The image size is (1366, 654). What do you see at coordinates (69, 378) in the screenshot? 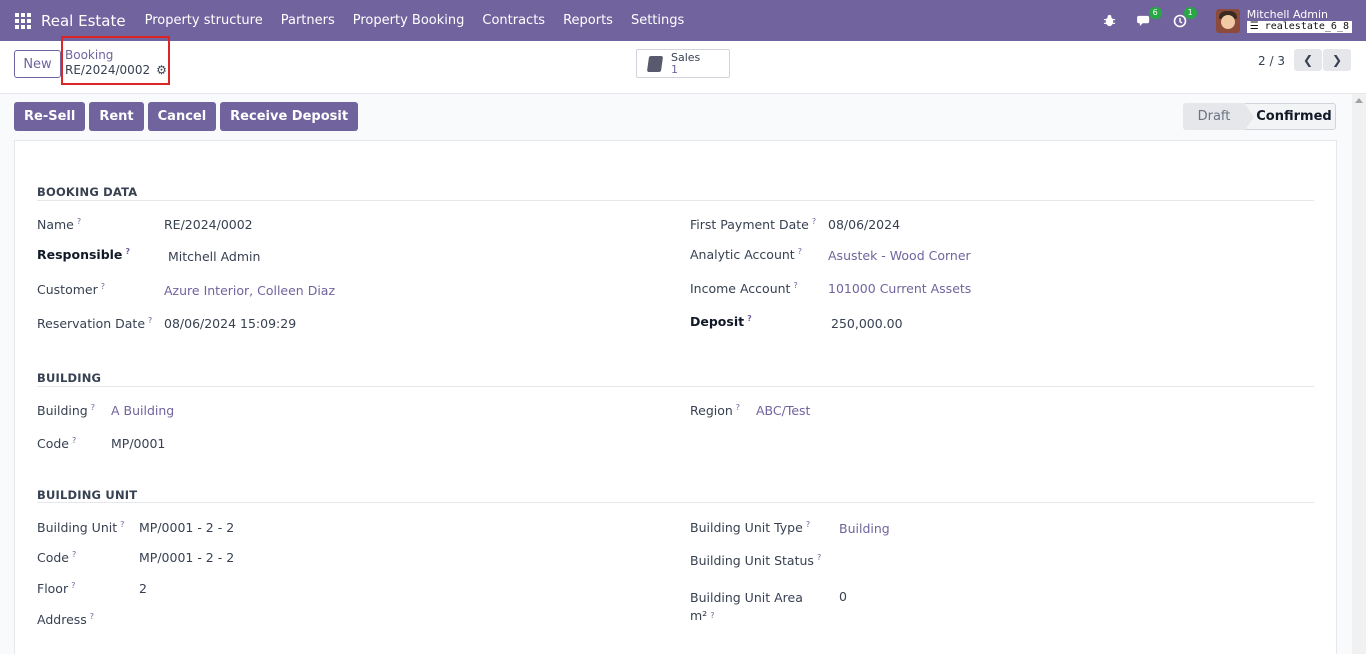
I see `section-building: BUILDING` at bounding box center [69, 378].